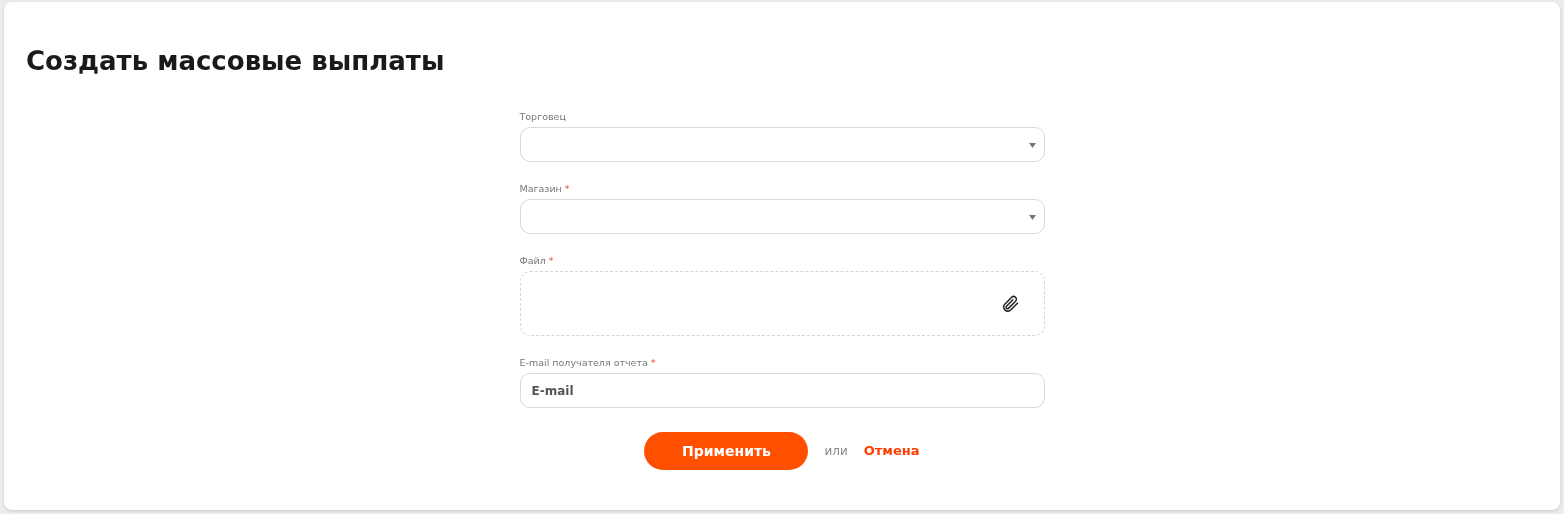 This screenshot has height=514, width=1564. I want to click on apply-button: Применить, so click(726, 451).